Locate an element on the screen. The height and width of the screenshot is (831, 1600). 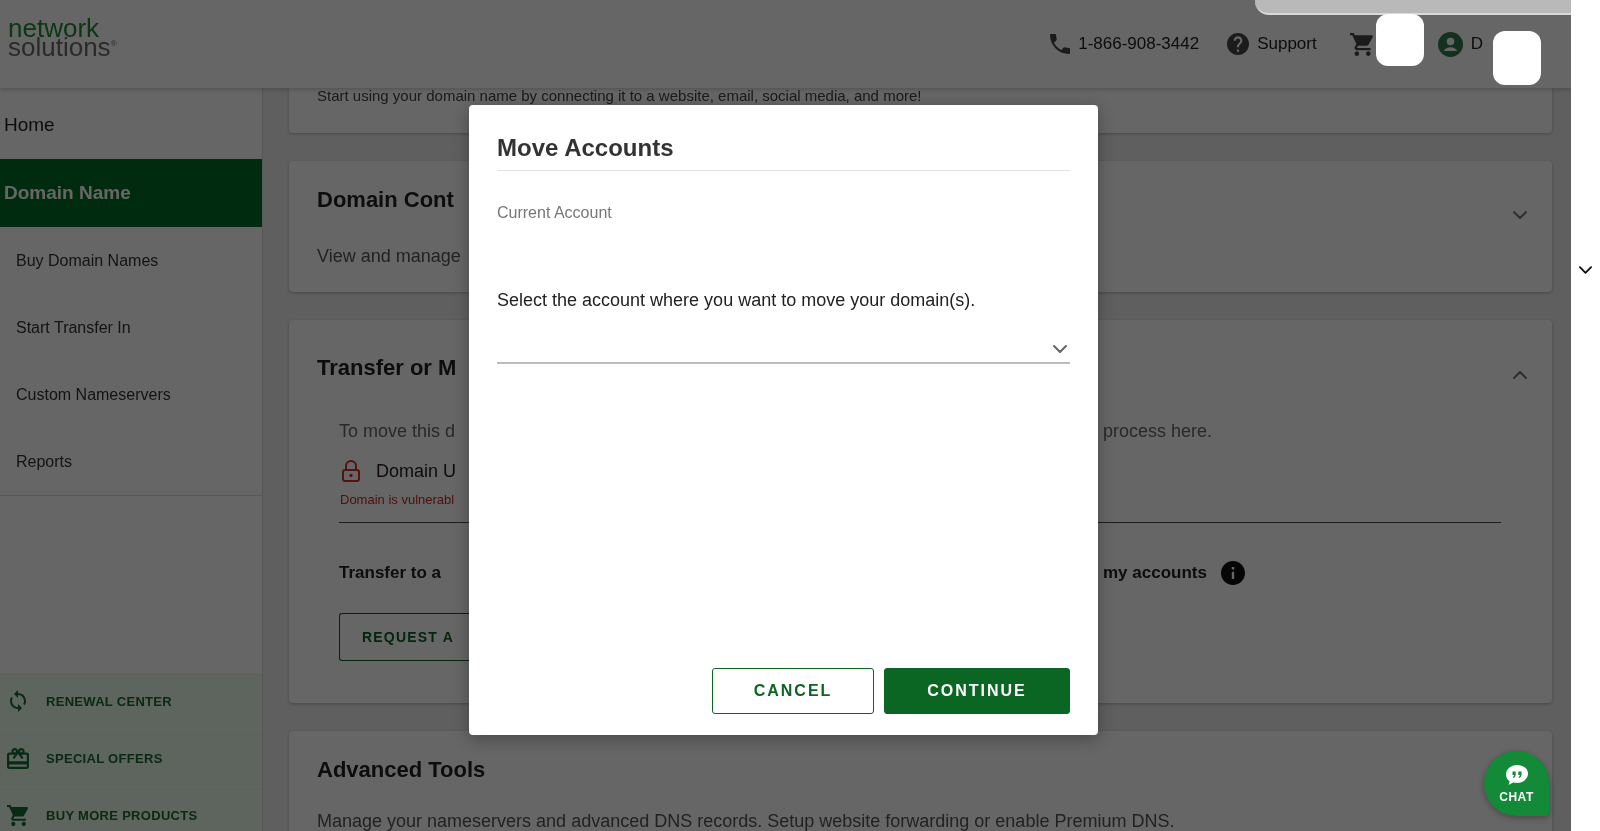
user-icon is located at coordinates (1450, 44).